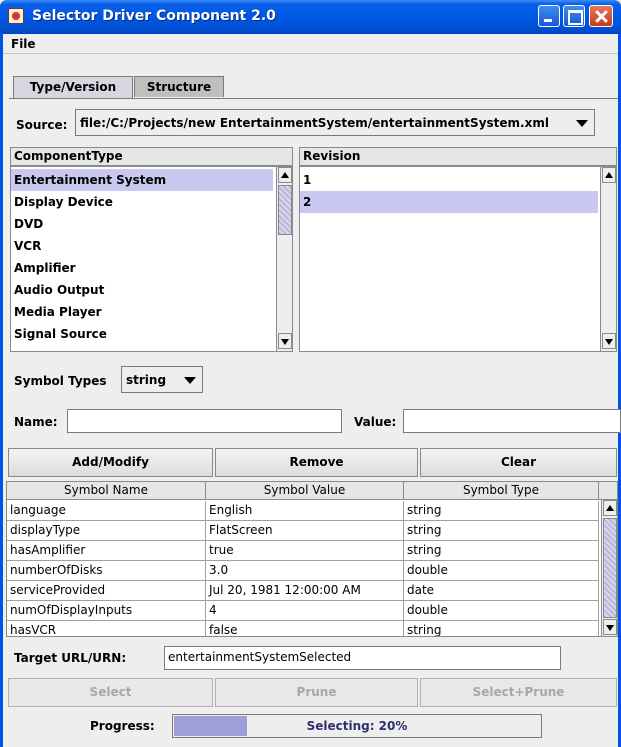 Image resolution: width=621 pixels, height=747 pixels. Describe the element at coordinates (284, 259) in the screenshot. I see `component-list-scrollbar` at that location.